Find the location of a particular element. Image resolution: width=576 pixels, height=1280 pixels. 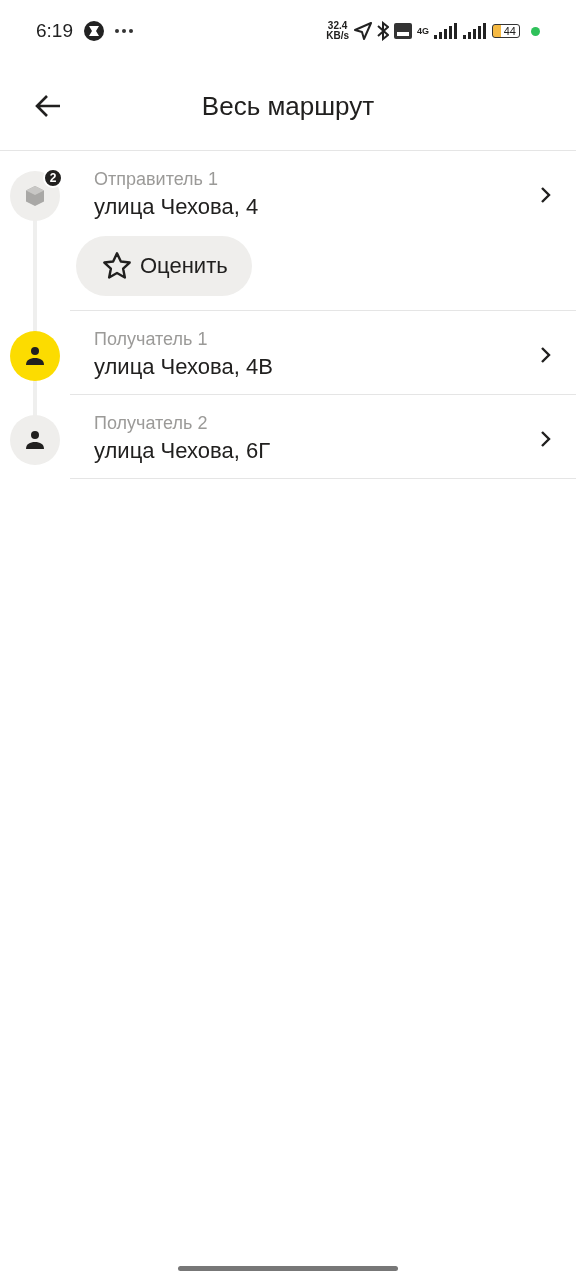

network-type: 4G is located at coordinates (423, 31).